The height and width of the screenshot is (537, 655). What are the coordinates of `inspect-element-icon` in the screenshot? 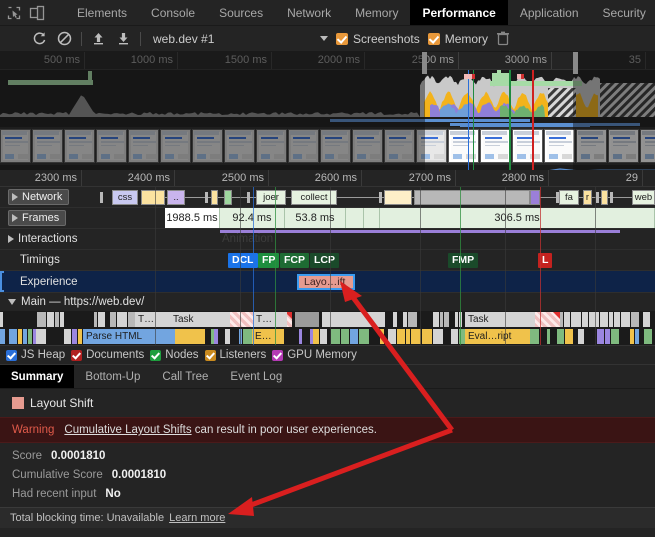 It's located at (14, 13).